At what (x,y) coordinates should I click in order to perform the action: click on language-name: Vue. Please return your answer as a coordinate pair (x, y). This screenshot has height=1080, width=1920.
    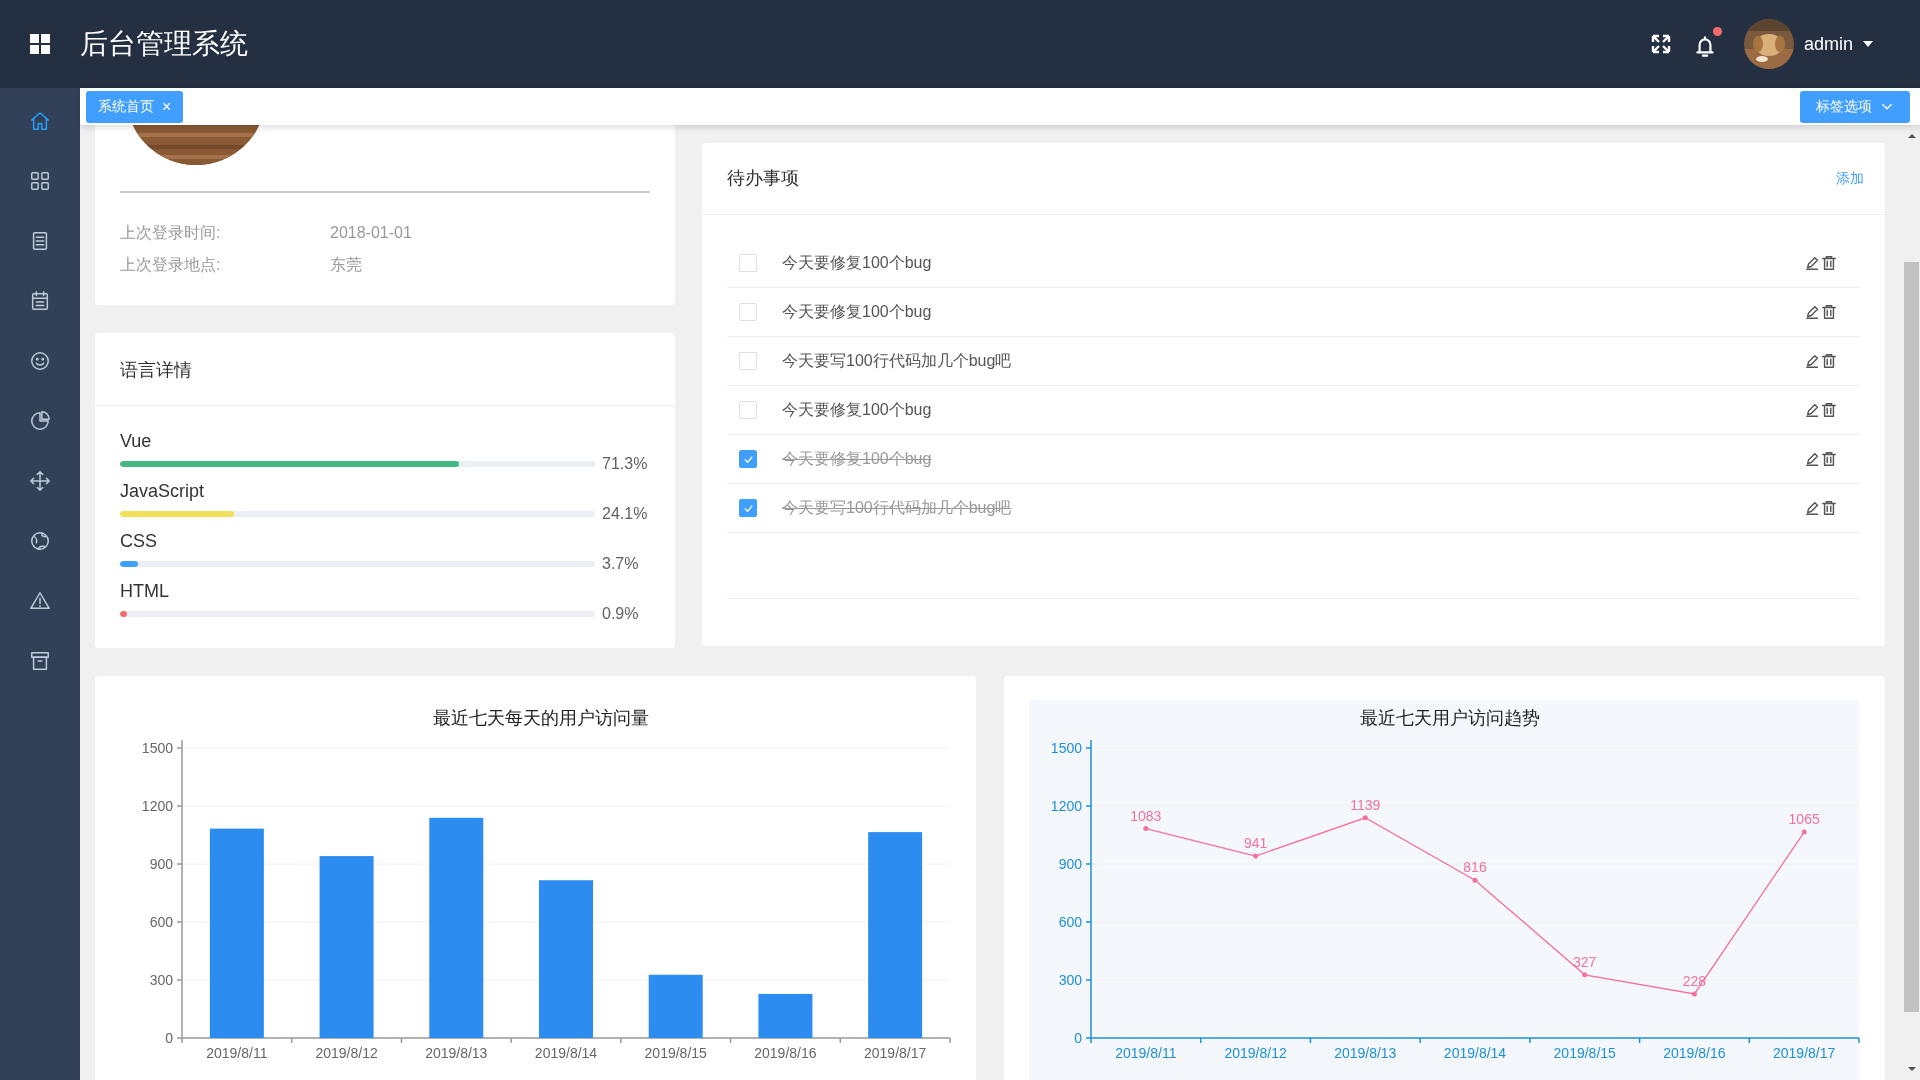
    Looking at the image, I should click on (136, 441).